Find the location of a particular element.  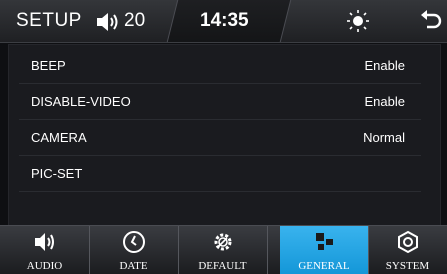

page-title: SETUP is located at coordinates (49, 20).